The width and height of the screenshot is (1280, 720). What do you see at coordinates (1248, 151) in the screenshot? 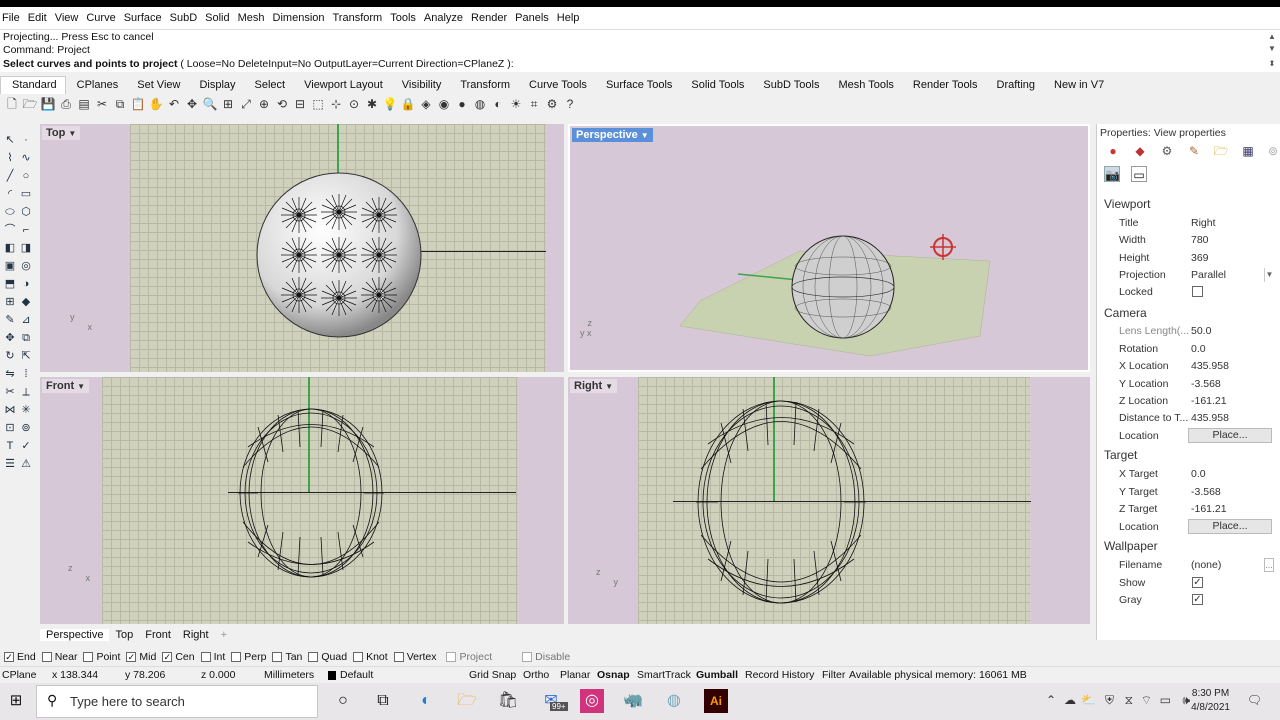
I see `image-icon: ▦` at bounding box center [1248, 151].